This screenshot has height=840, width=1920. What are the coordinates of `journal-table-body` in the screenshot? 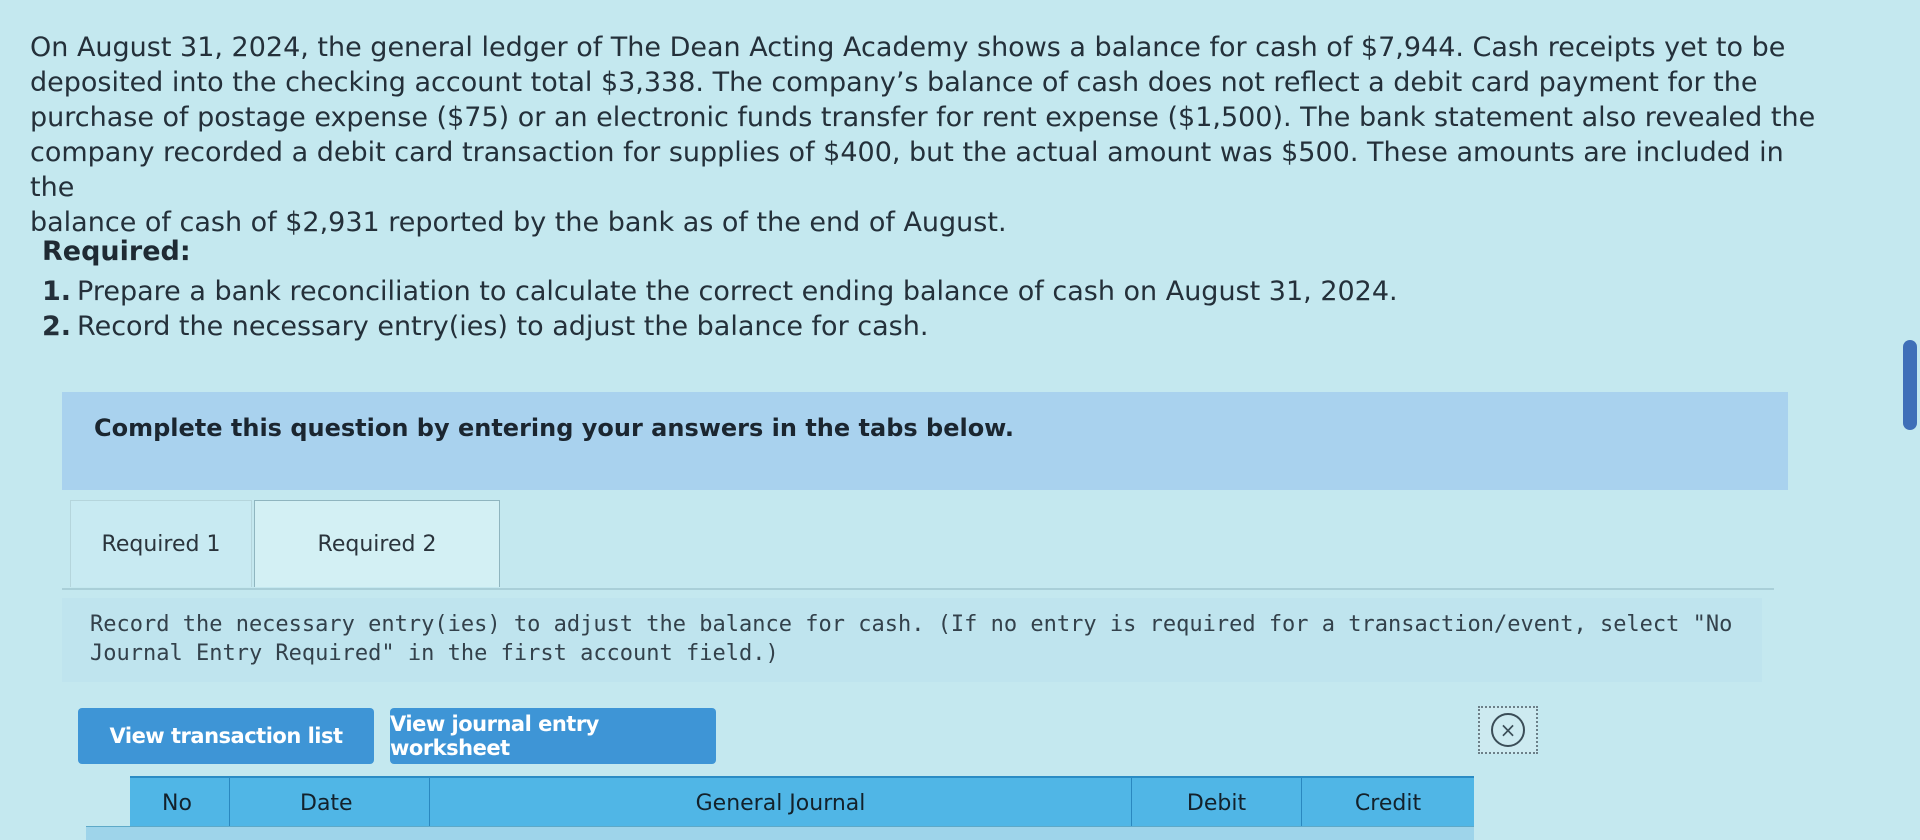 It's located at (780, 833).